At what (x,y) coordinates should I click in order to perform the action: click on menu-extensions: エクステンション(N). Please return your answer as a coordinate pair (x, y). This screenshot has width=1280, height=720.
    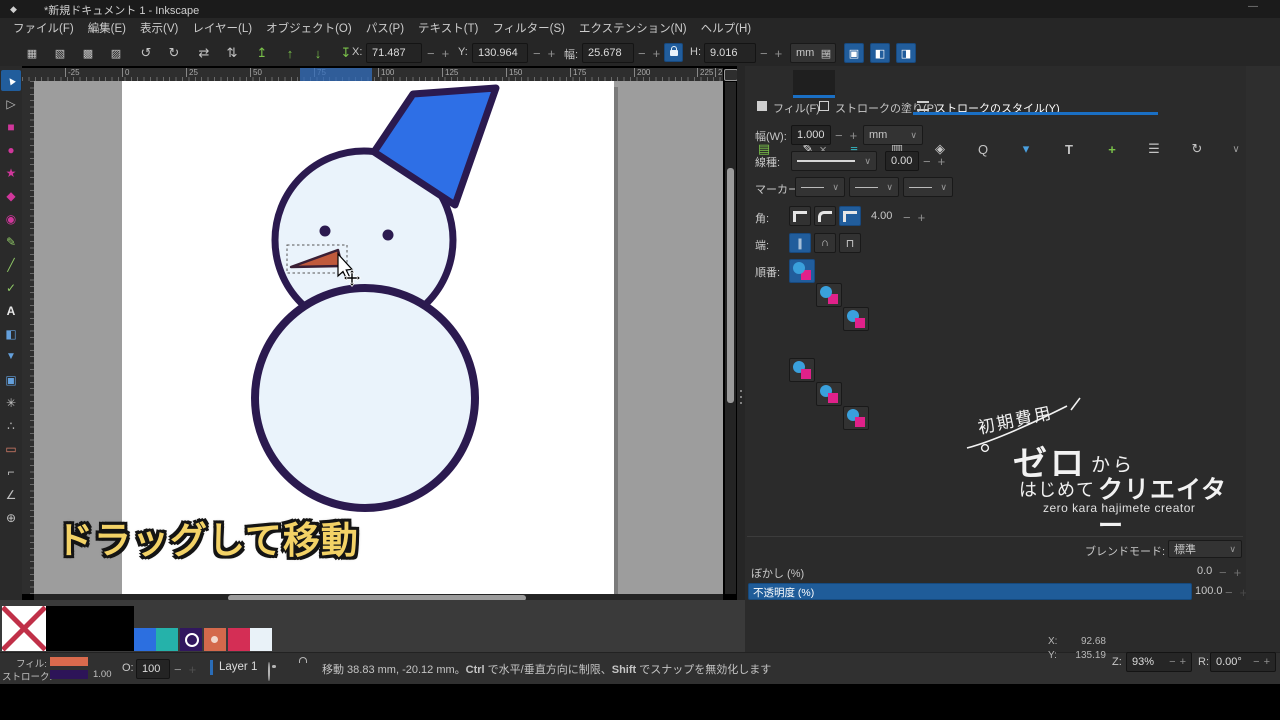
    Looking at the image, I should click on (633, 29).